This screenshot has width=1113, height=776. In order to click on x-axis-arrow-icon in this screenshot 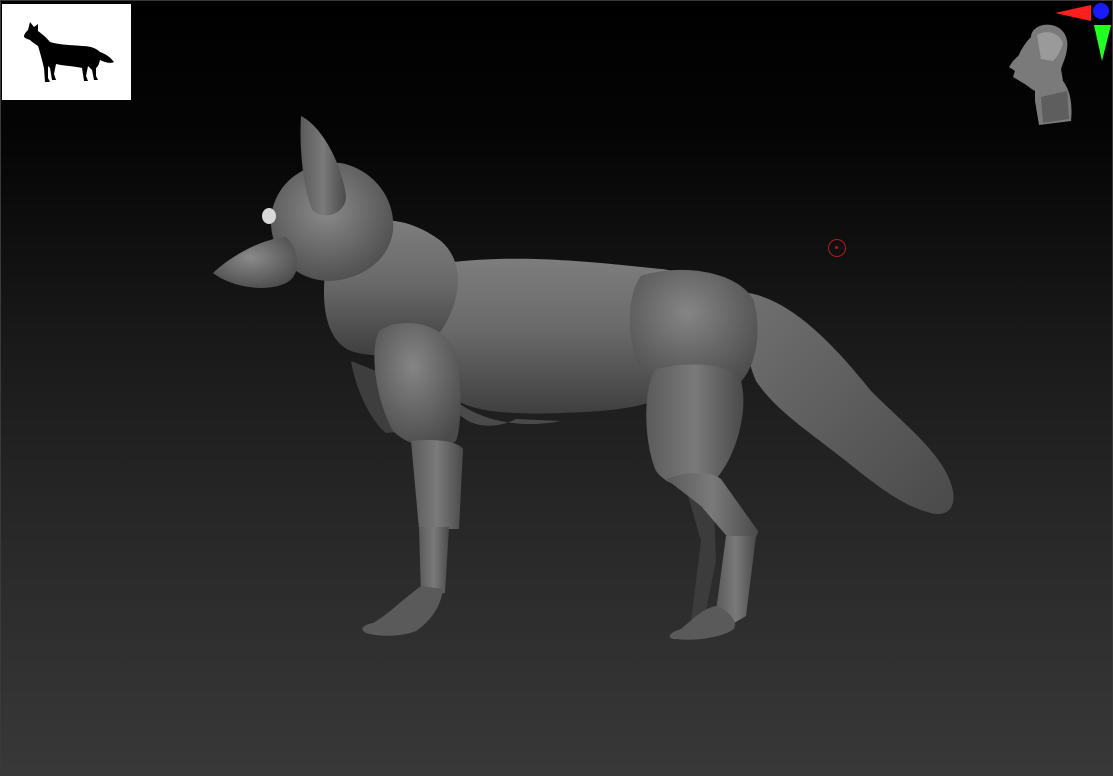, I will do `click(1073, 13)`.